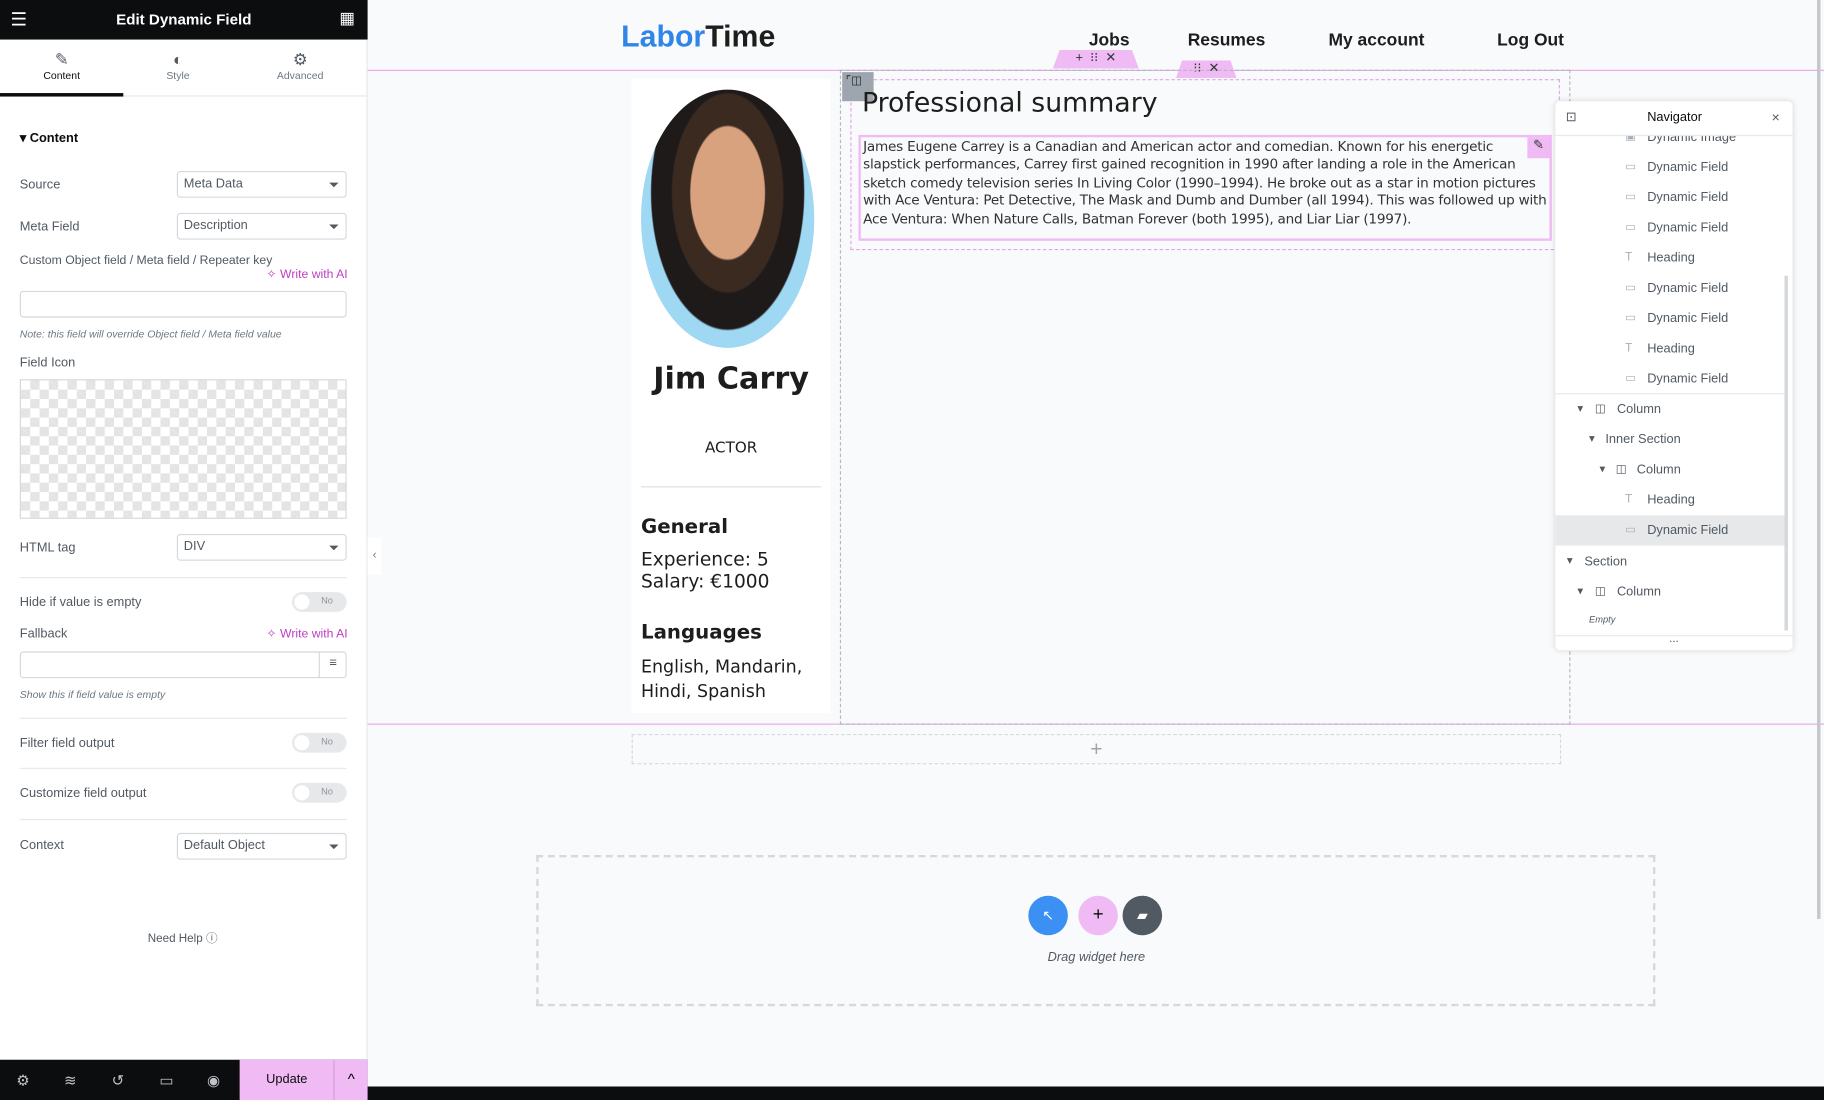 Image resolution: width=1824 pixels, height=1100 pixels. I want to click on edit-widget-pencil-icon: ✎, so click(1538, 148).